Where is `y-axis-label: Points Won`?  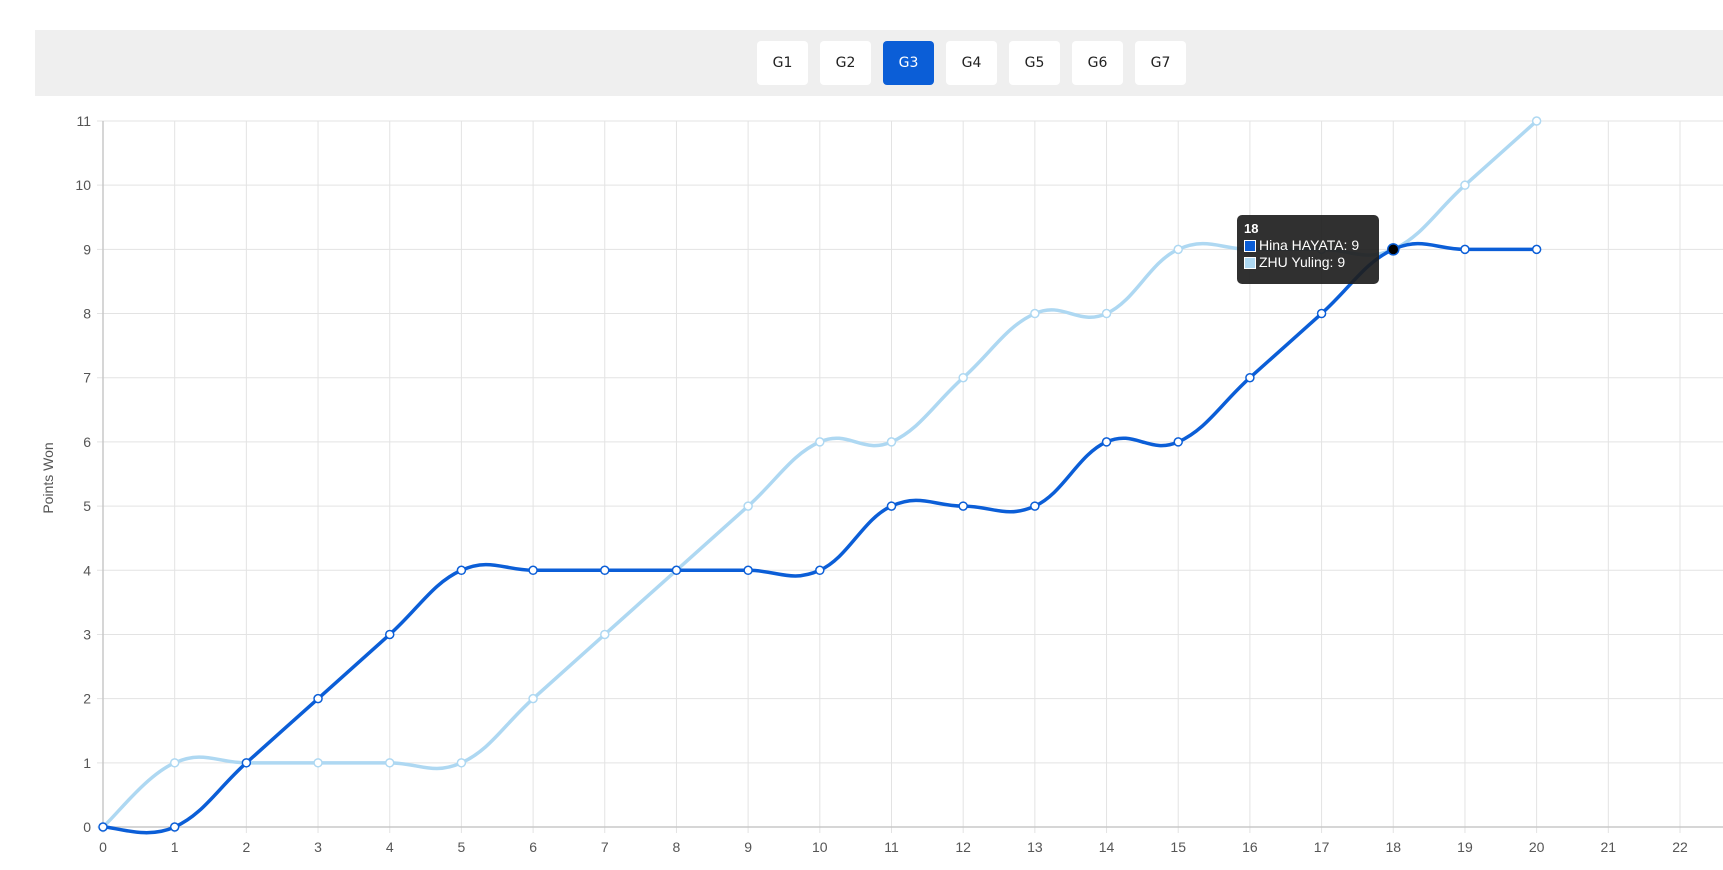
y-axis-label: Points Won is located at coordinates (48, 477).